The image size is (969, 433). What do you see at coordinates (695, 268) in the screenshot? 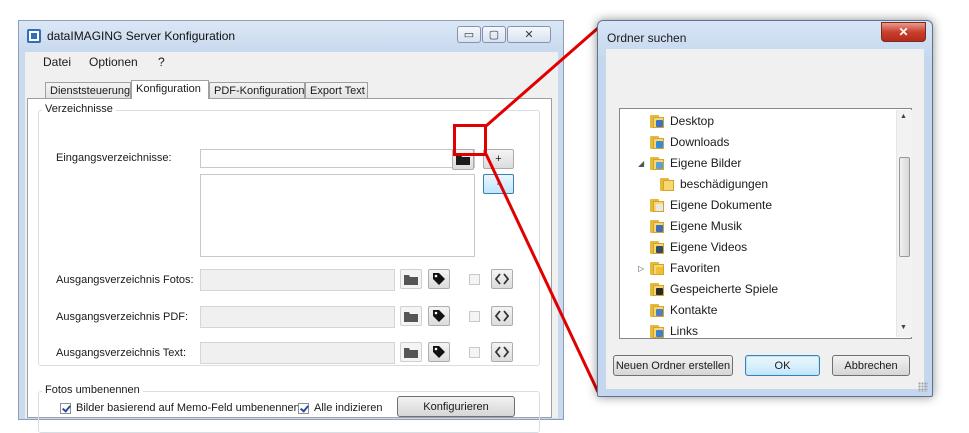
I see `tree-item-label: Favoriten` at bounding box center [695, 268].